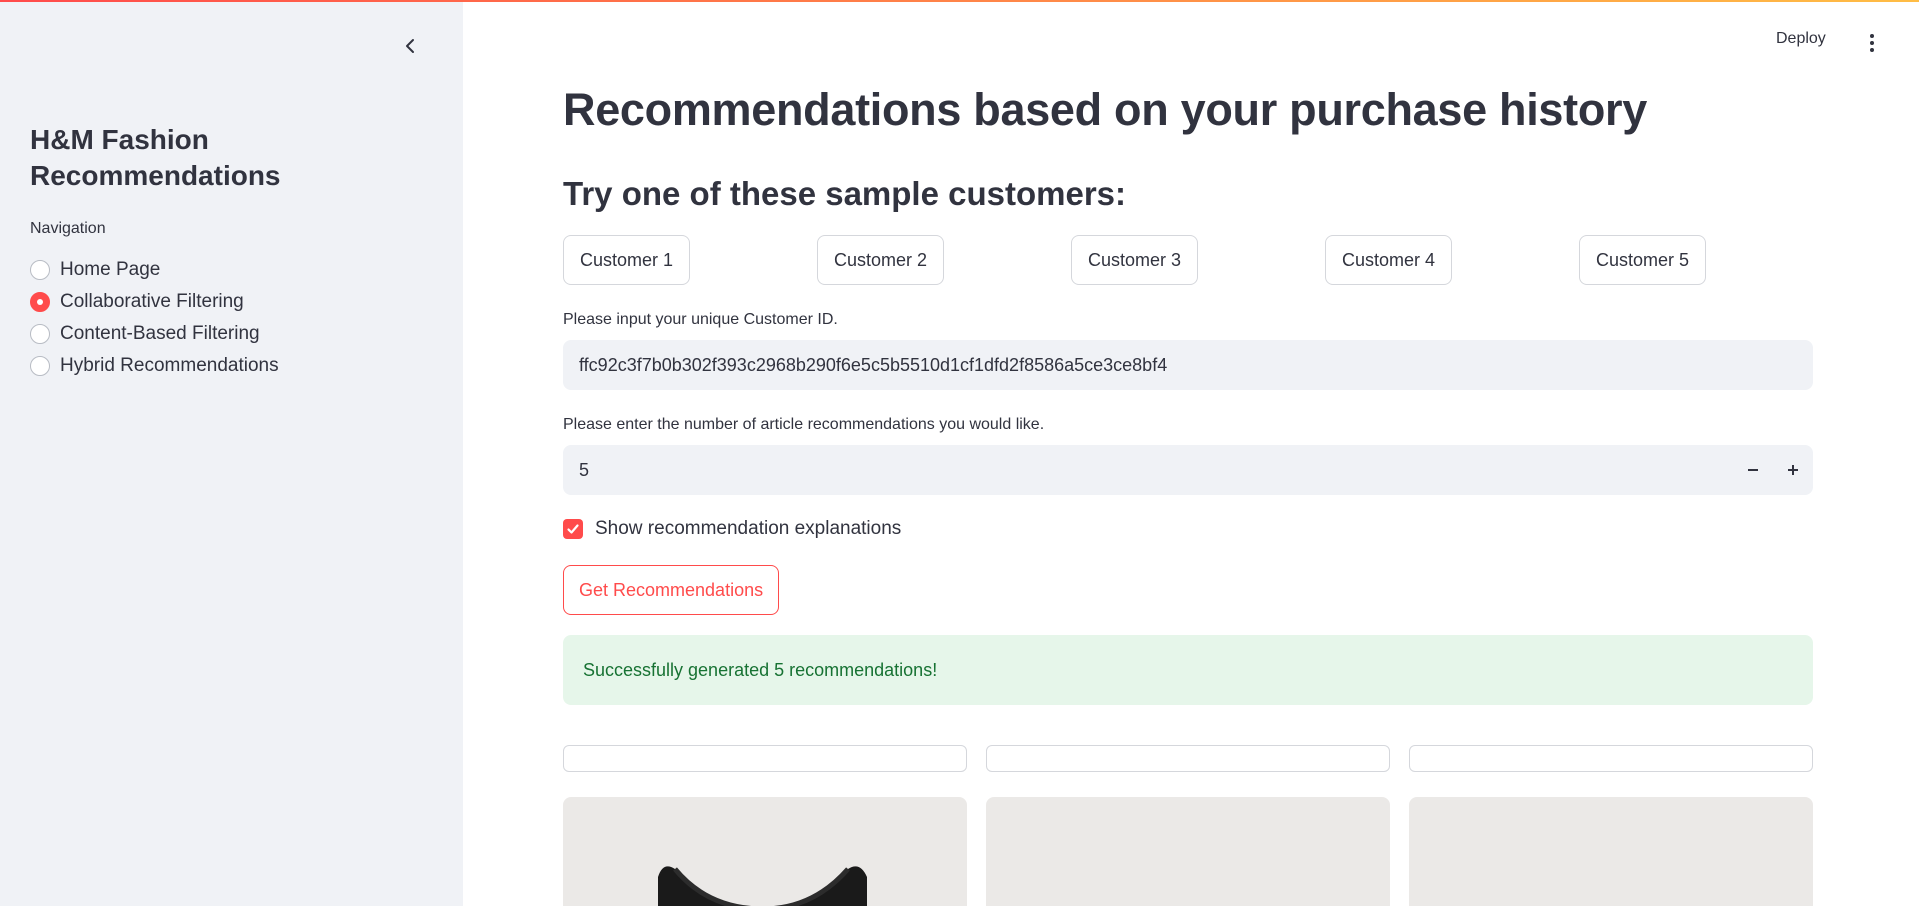  I want to click on increment-button, so click(1793, 470).